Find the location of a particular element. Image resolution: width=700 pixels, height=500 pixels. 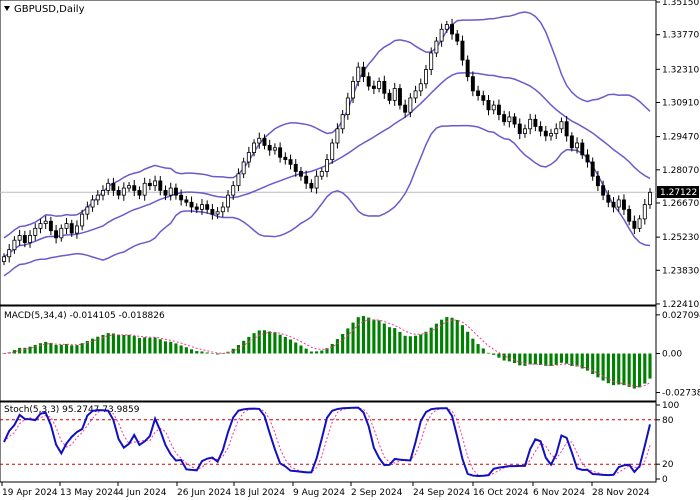

price-tick-label: 1.22410 is located at coordinates (680, 305).